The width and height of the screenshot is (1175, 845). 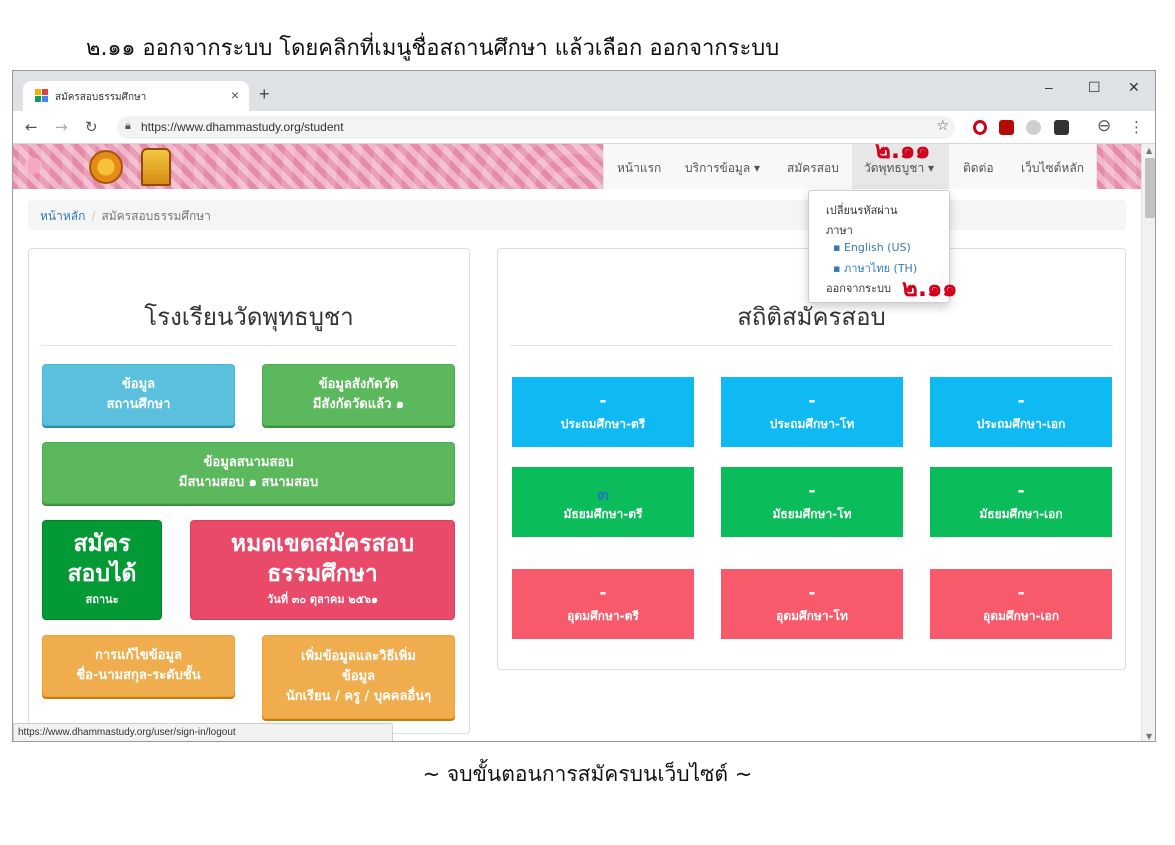 I want to click on dharma-wheel-logo-icon, so click(x=106, y=167).